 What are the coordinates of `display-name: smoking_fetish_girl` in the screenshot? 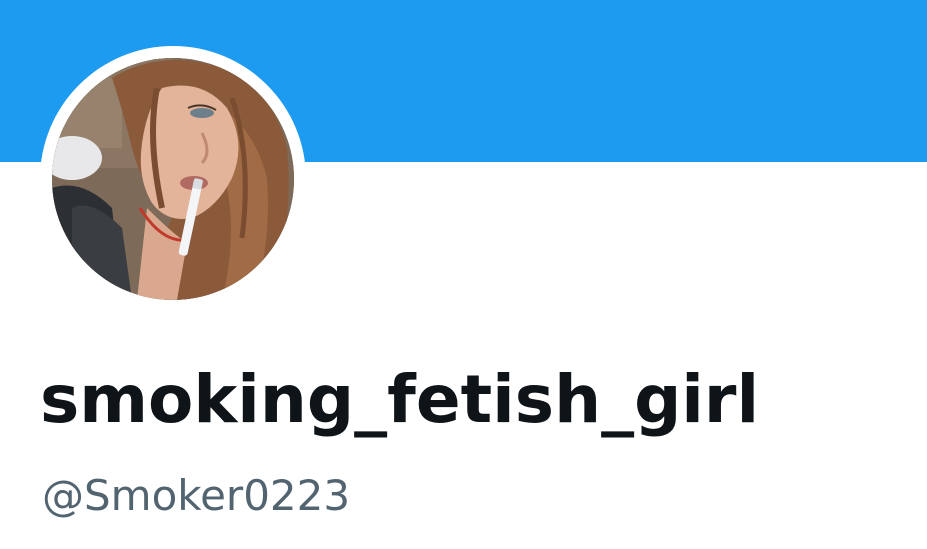 It's located at (400, 399).